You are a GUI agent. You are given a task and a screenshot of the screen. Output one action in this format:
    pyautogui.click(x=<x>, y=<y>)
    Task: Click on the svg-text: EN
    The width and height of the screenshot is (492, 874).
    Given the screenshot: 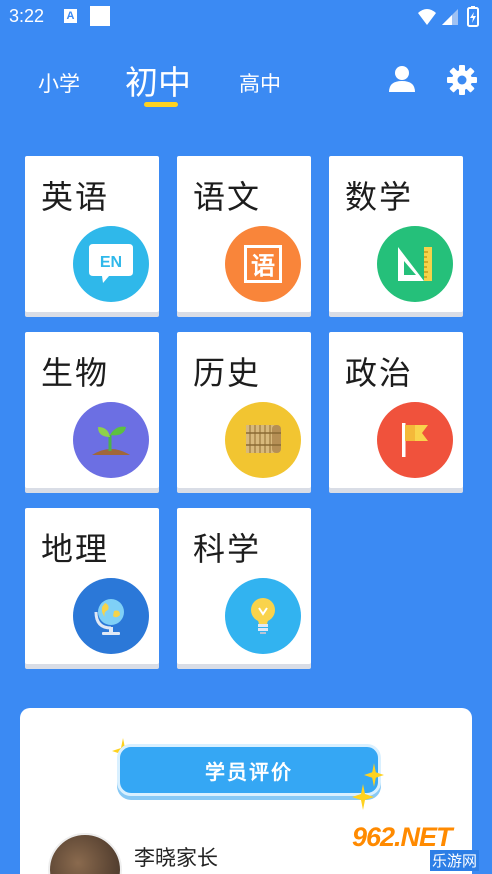 What is the action you would take?
    pyautogui.click(x=111, y=262)
    